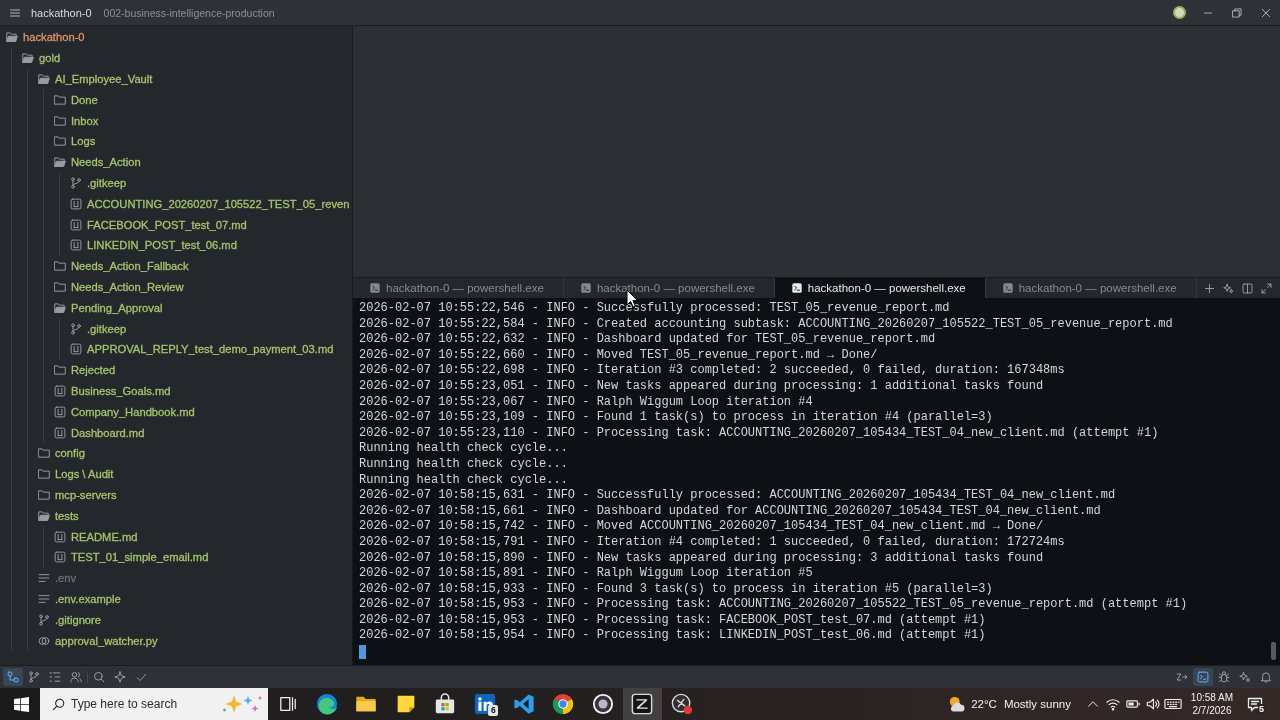 This screenshot has height=720, width=1280. Describe the element at coordinates (1037, 704) in the screenshot. I see `weather-text: Mostly sunny` at that location.